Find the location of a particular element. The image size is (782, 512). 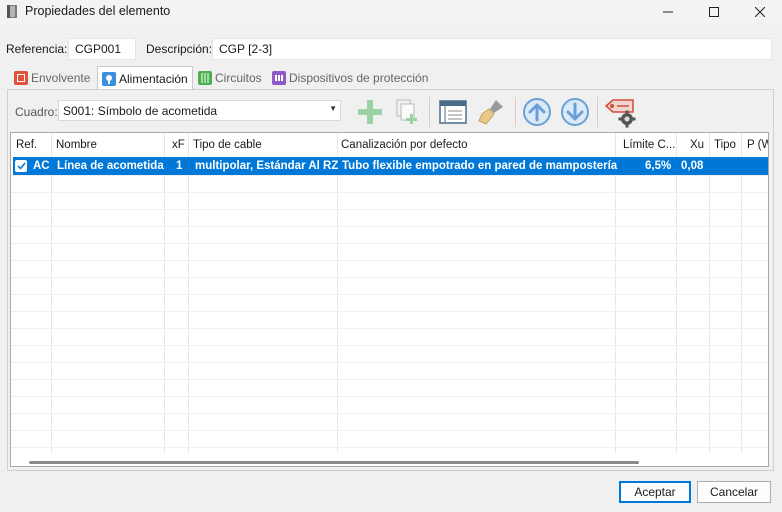

arrow-down-icon is located at coordinates (575, 112).